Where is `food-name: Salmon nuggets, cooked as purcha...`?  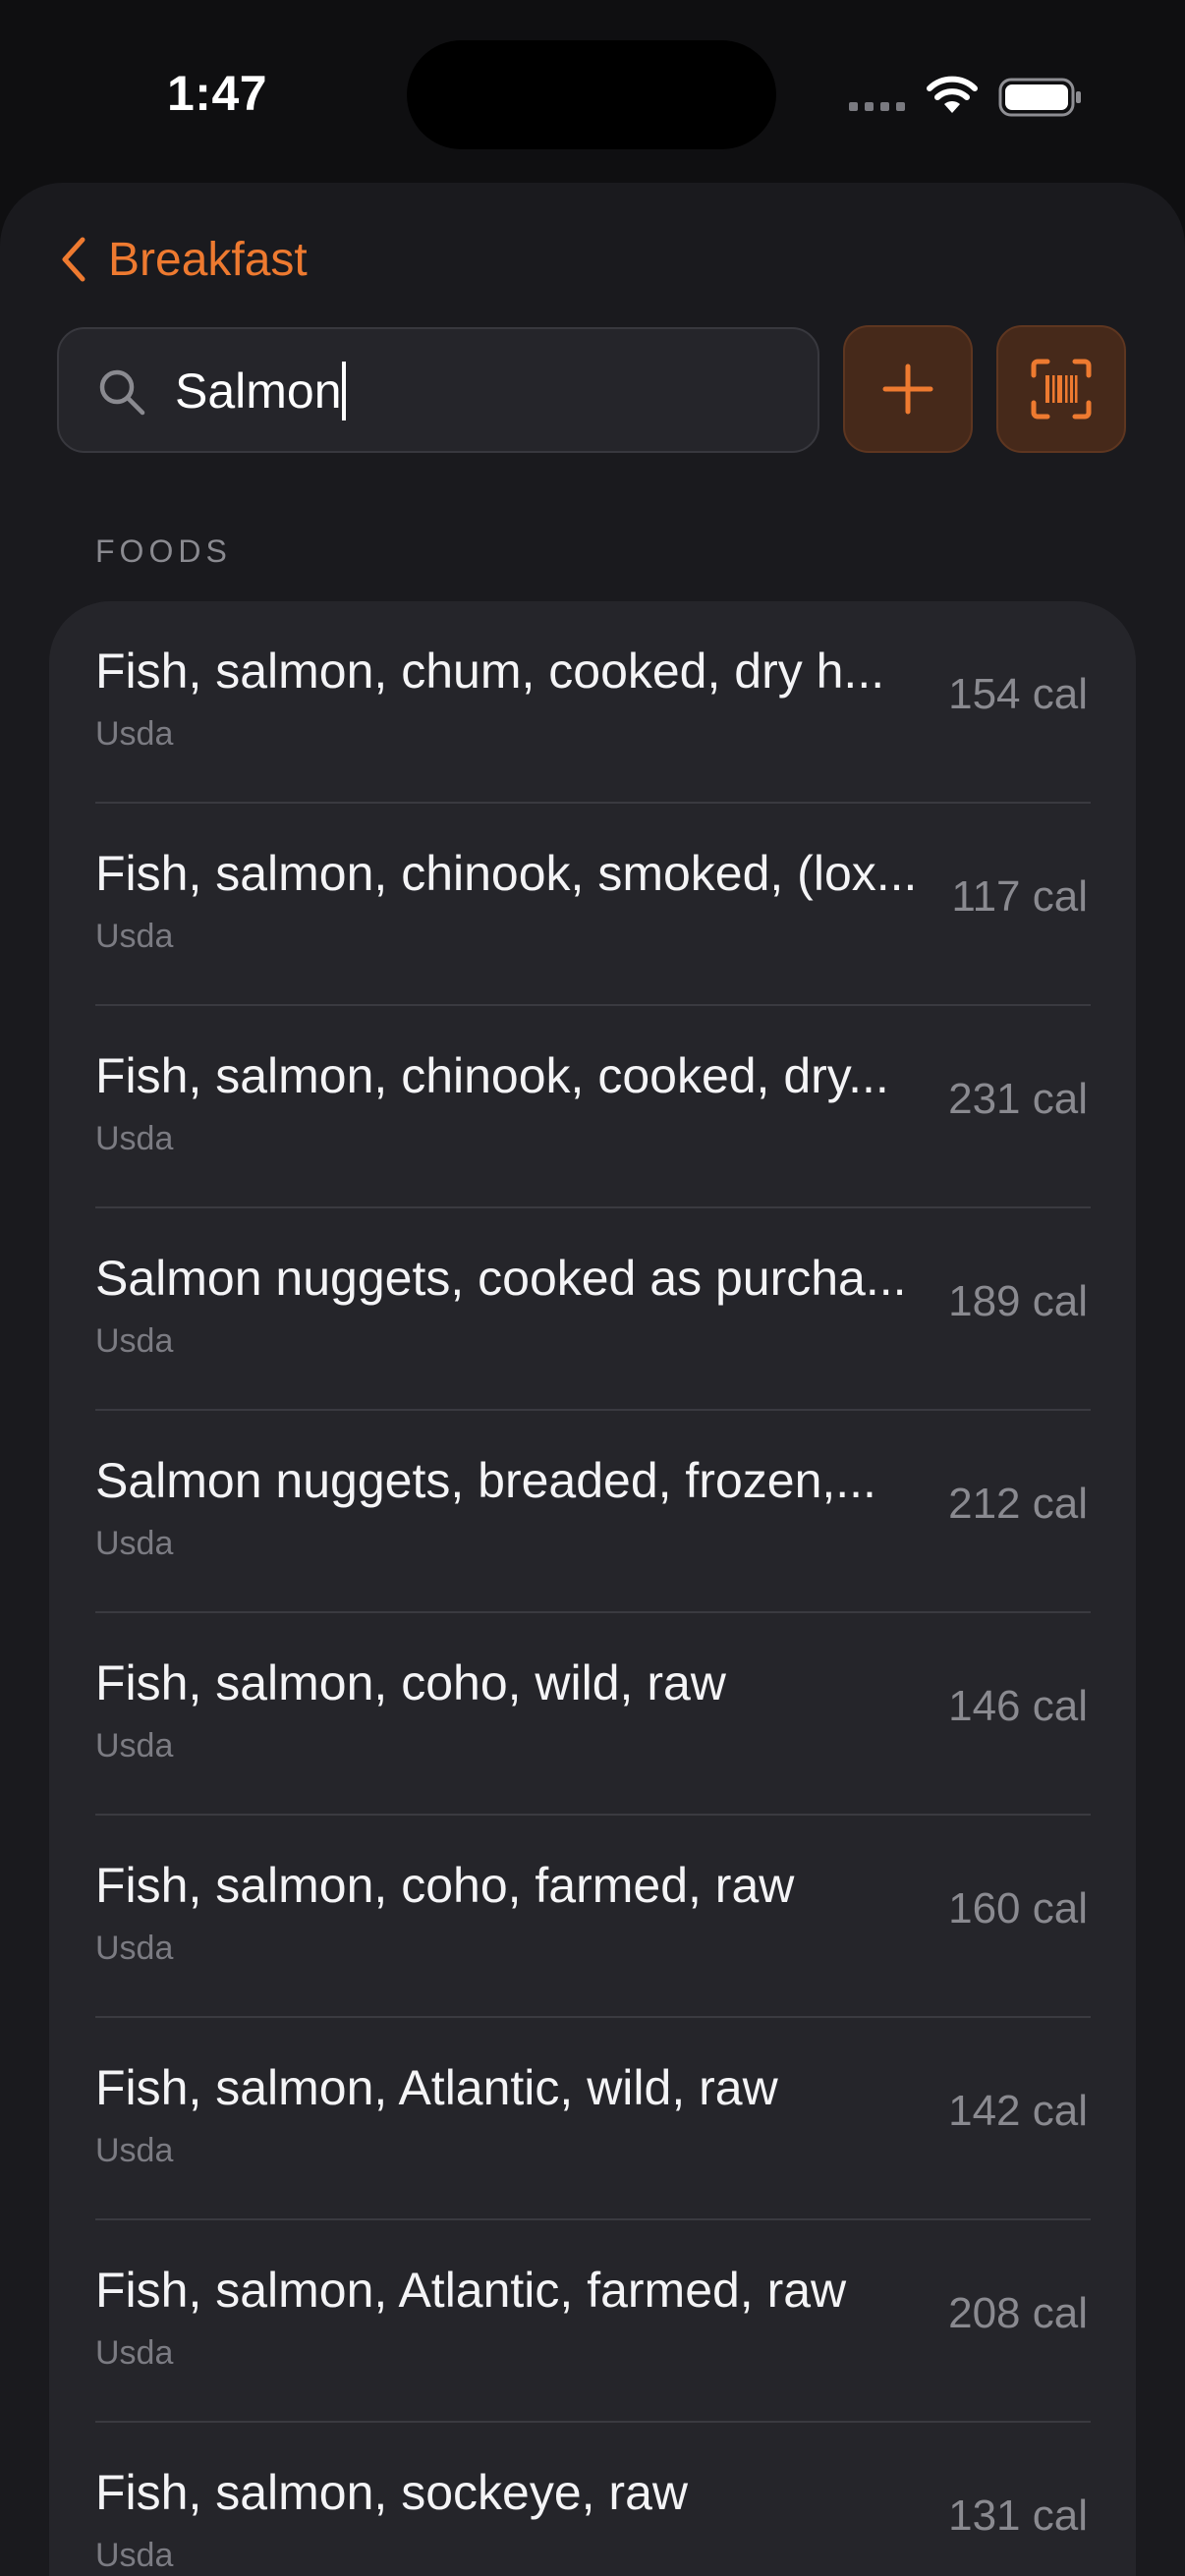
food-name: Salmon nuggets, cooked as purcha... is located at coordinates (501, 1278).